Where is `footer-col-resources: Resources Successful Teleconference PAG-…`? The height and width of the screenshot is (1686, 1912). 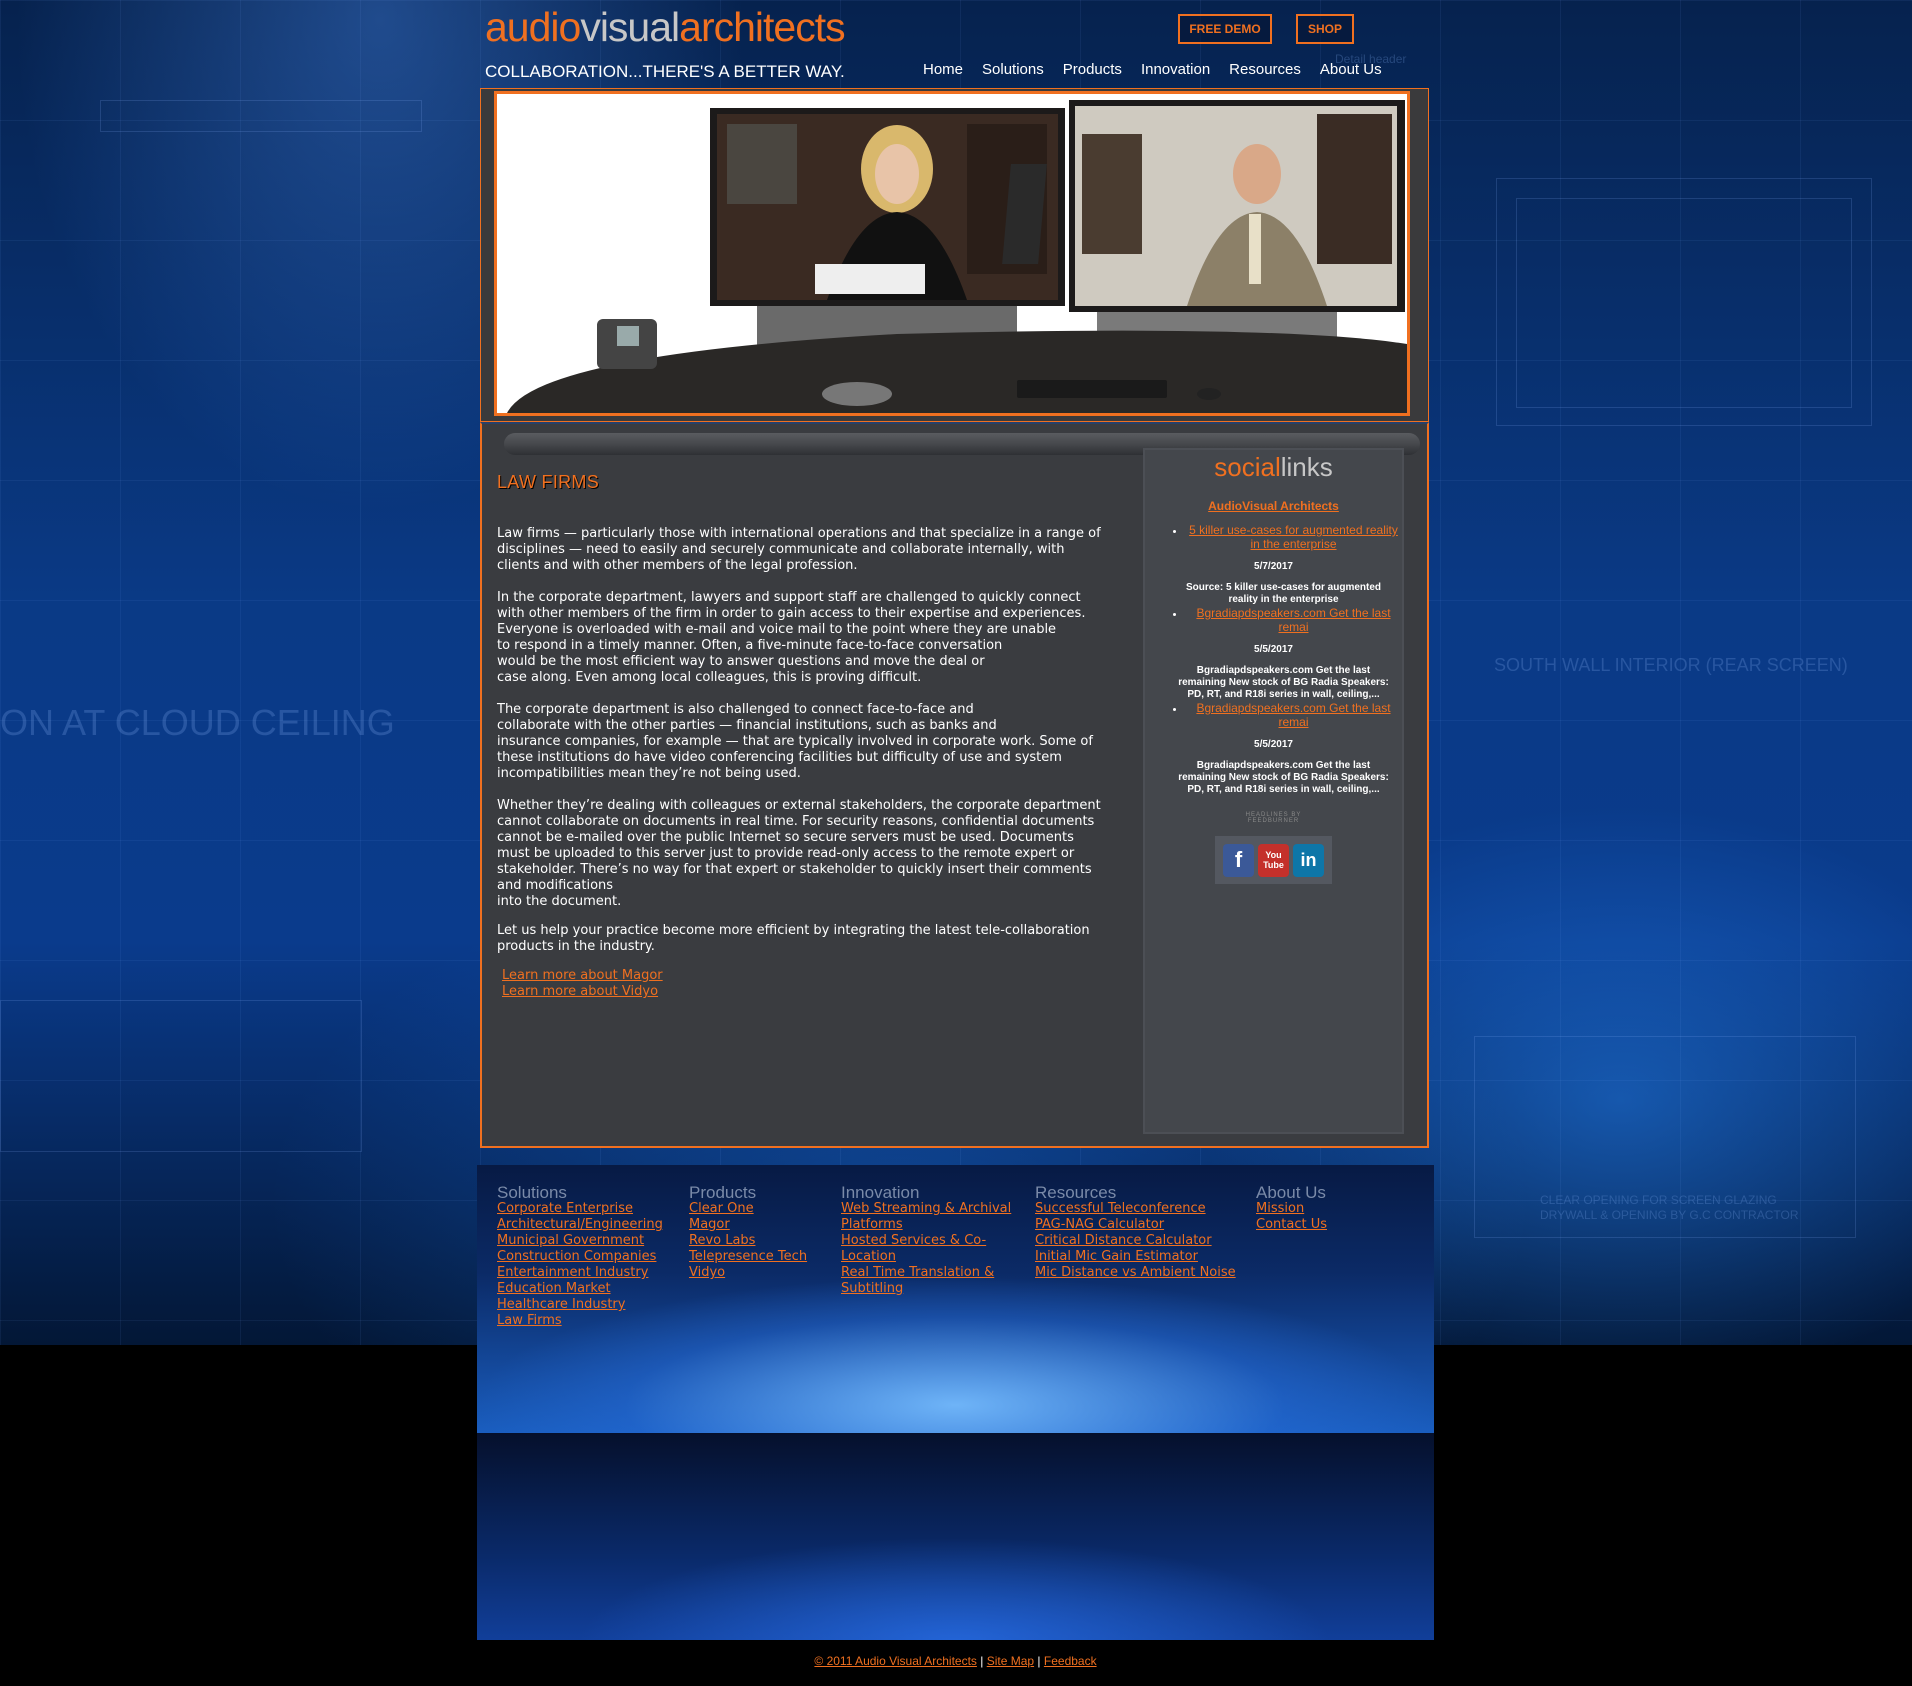 footer-col-resources: Resources Successful Teleconference PAG-… is located at coordinates (1135, 1232).